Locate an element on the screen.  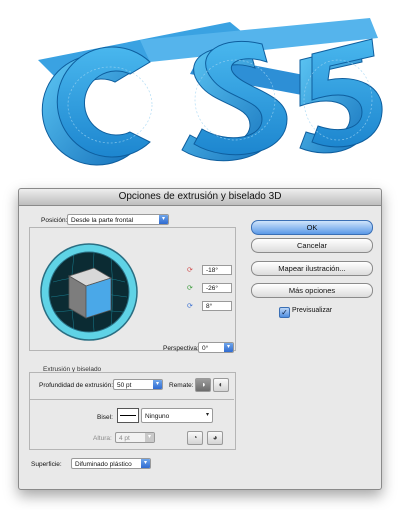
position-select: Desde la parte frontal ▾ is located at coordinates (118, 219).